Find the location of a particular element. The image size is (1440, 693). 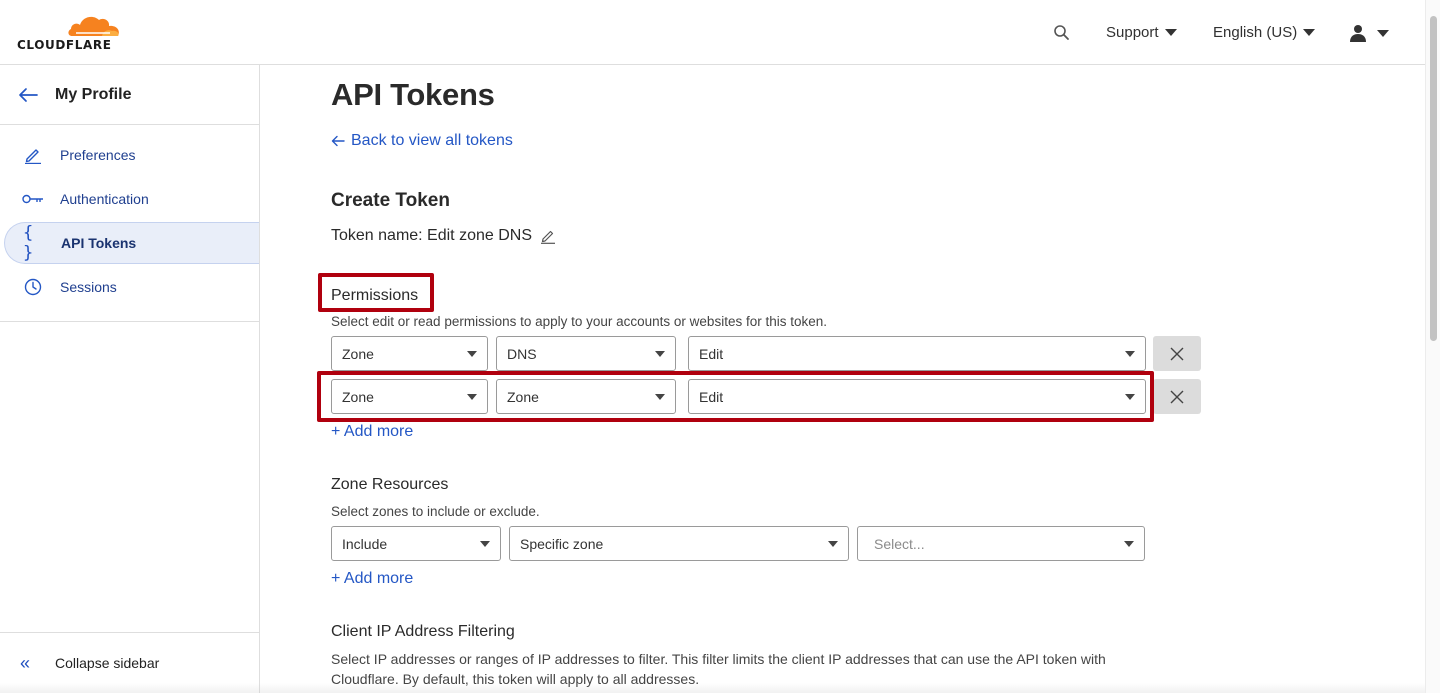

sidebar-item-preferences: Preferences is located at coordinates (131, 155).